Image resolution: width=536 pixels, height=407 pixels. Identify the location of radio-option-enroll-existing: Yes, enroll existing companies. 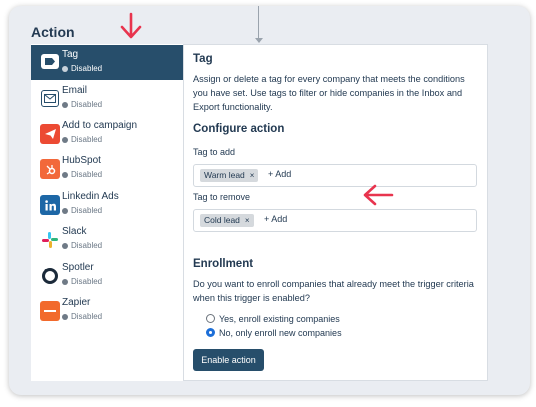
(273, 319).